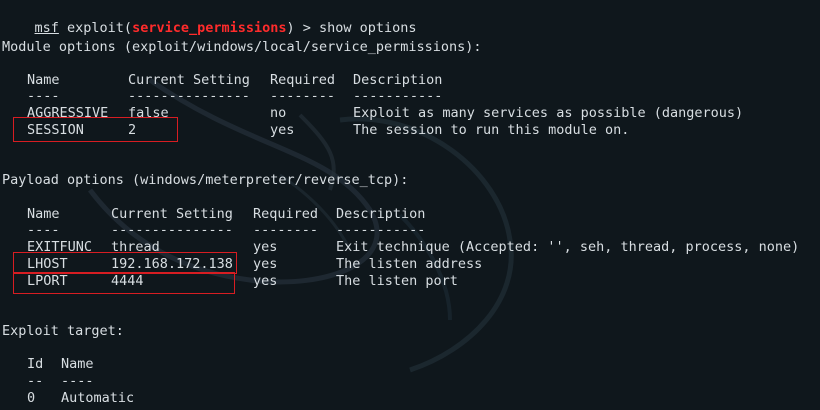 The width and height of the screenshot is (820, 410). I want to click on module-row-required: no, so click(278, 113).